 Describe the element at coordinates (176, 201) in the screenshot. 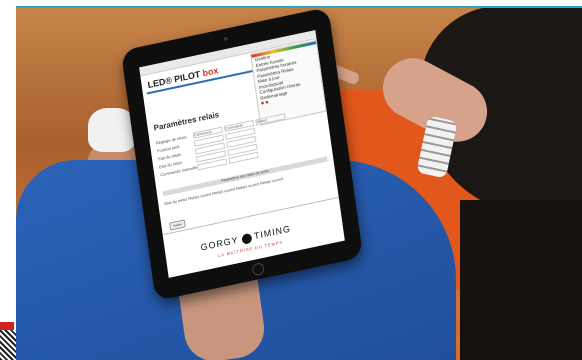

I see `relay-label: Etat du relais` at that location.